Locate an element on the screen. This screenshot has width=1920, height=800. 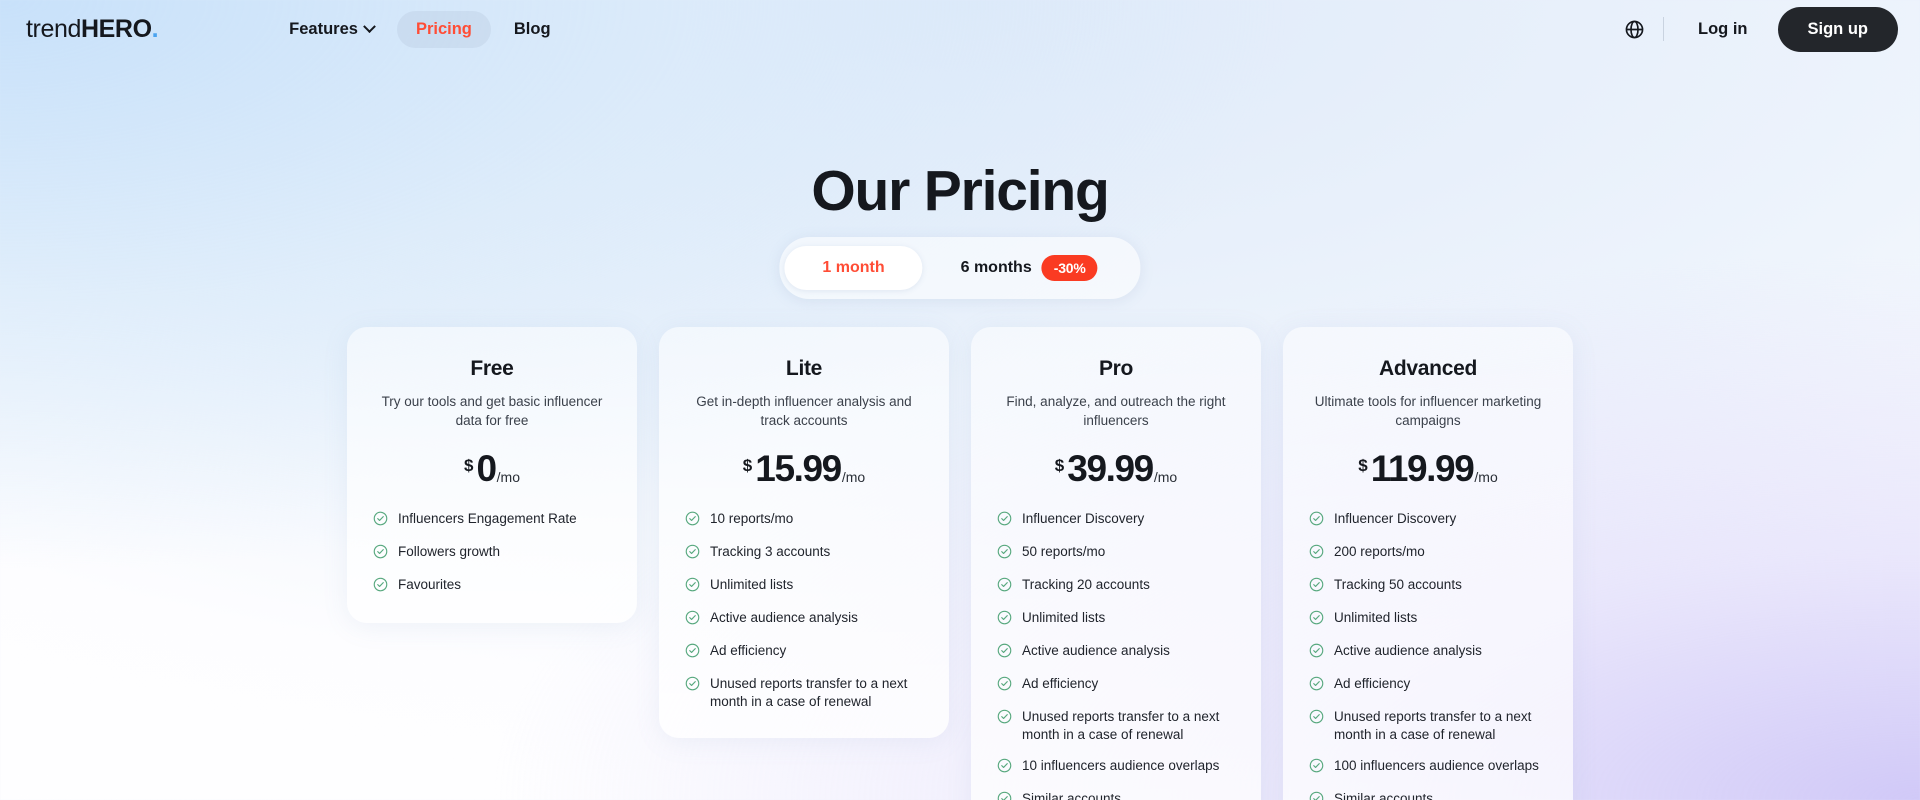
nav-item-pricing: Pricing is located at coordinates (443, 29).